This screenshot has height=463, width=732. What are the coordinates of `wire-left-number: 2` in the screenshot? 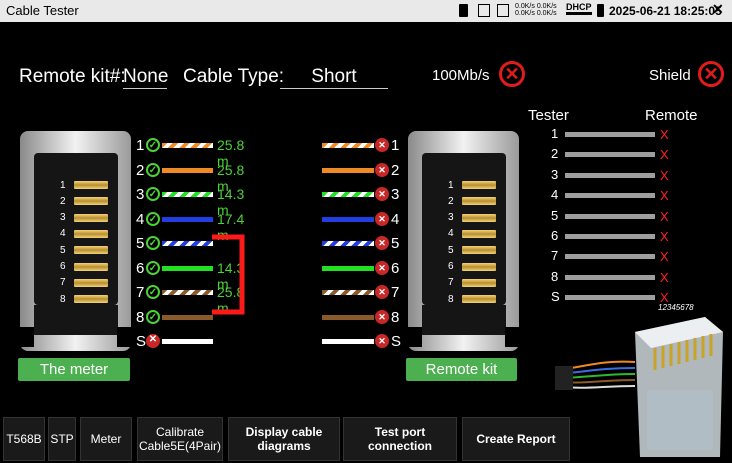 It's located at (140, 170).